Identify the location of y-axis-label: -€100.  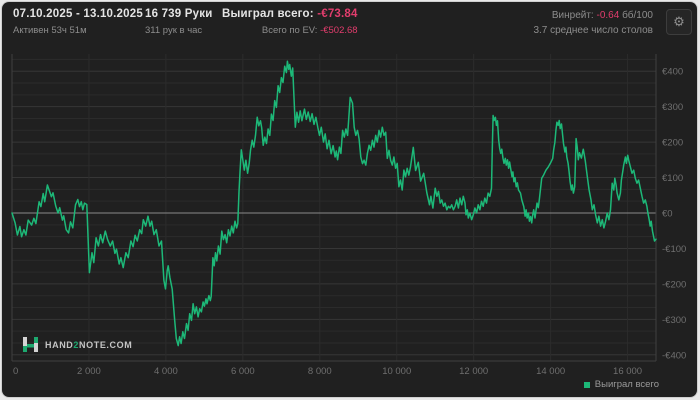
(674, 249).